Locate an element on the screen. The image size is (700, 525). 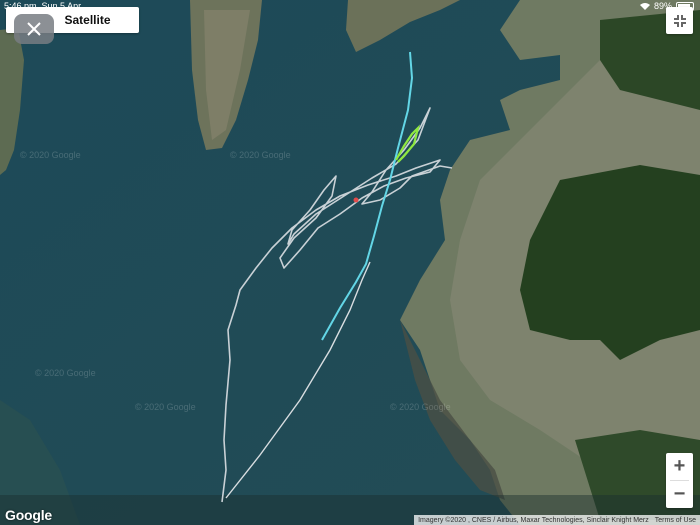
zoom-out-button: − is located at coordinates (679, 494).